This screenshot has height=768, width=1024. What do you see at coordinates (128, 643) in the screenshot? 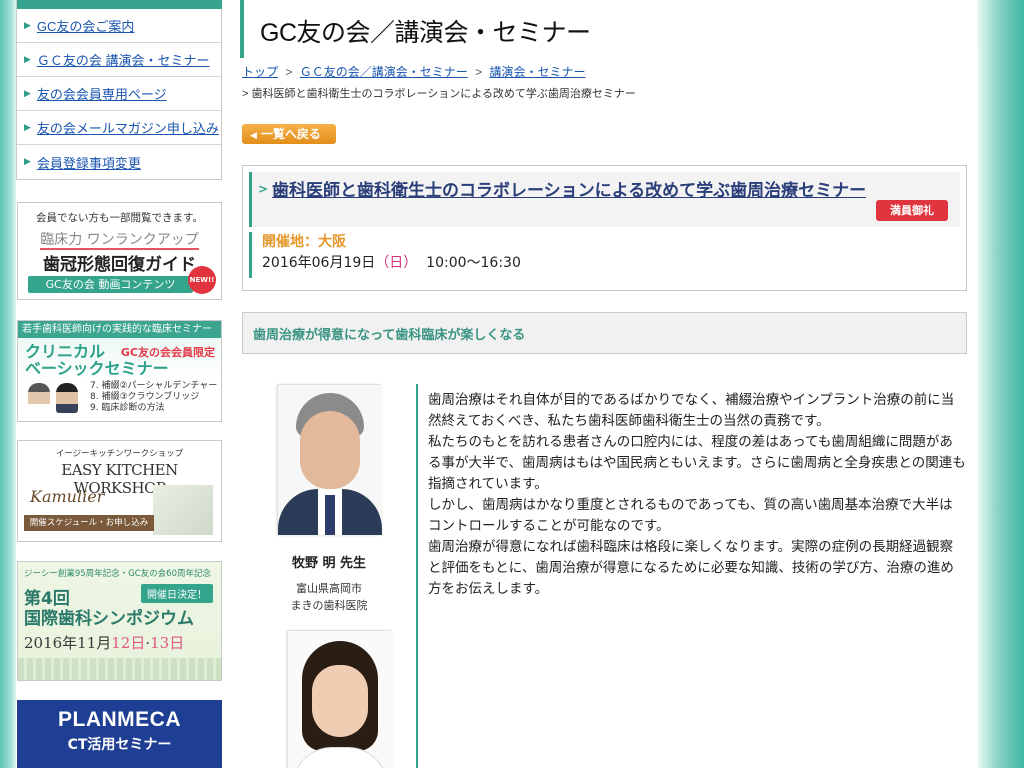
I see `banner-day1: 12日` at bounding box center [128, 643].